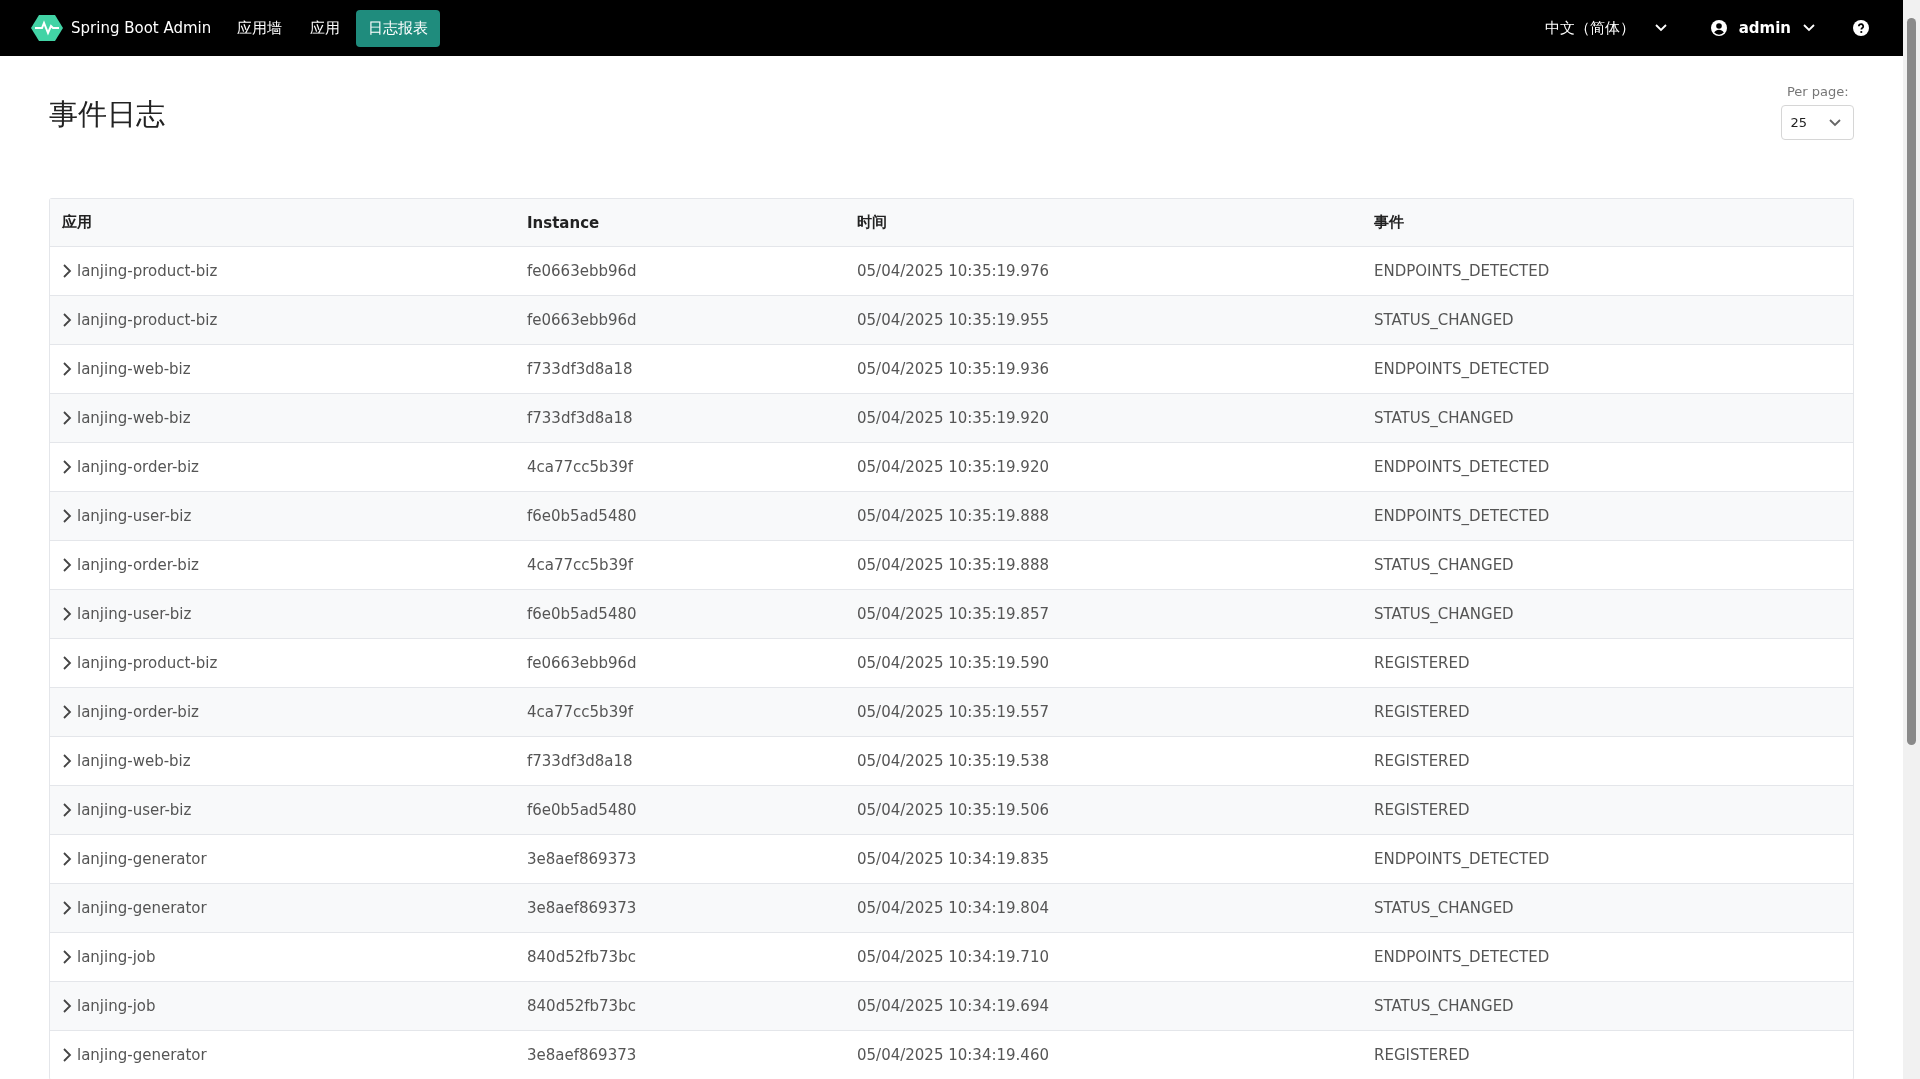 The width and height of the screenshot is (1920, 1079). Describe the element at coordinates (953, 369) in the screenshot. I see `table-cell-text: 05/04/2025 10:35:19.936` at that location.